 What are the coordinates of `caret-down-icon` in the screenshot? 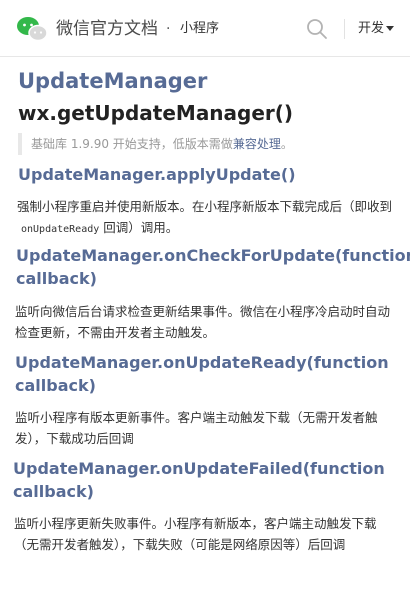 It's located at (390, 28).